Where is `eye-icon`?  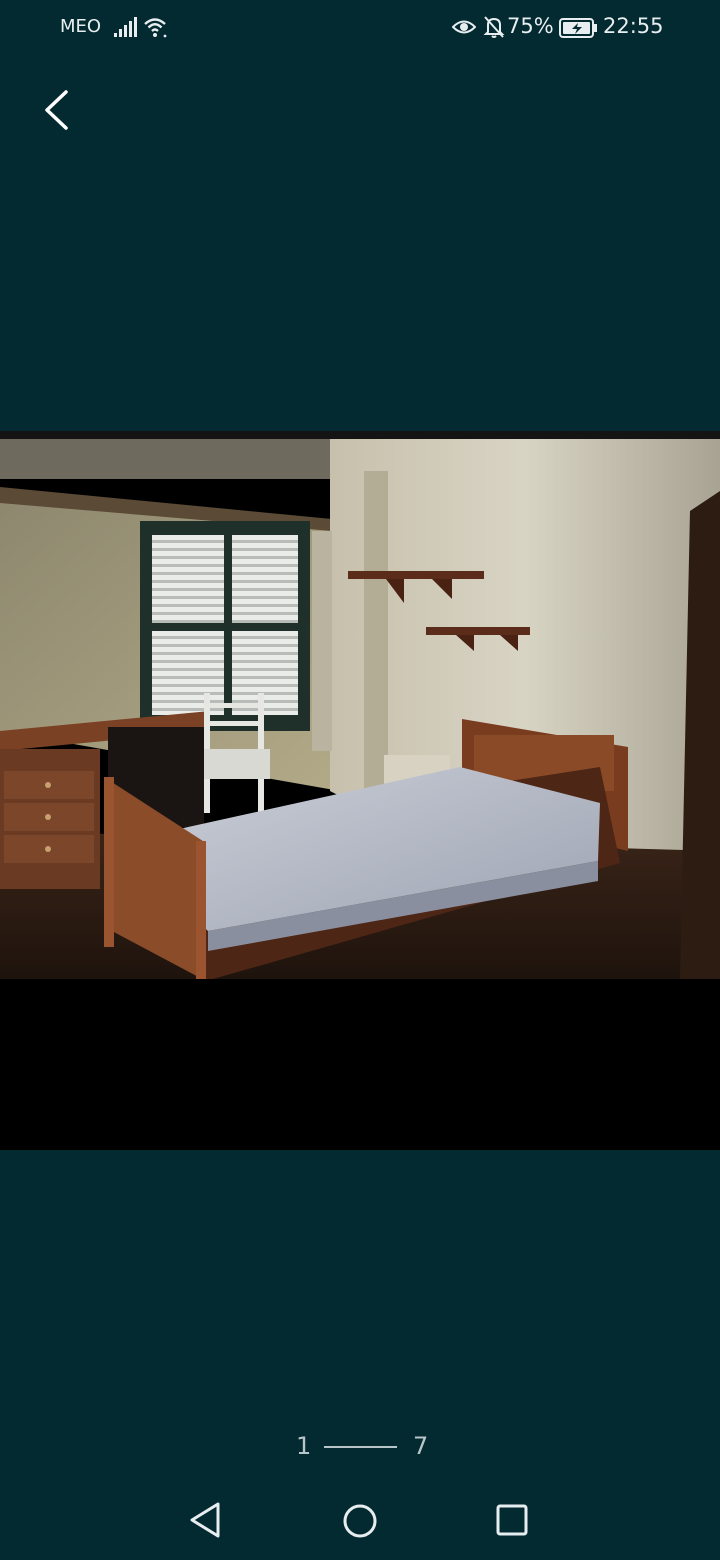 eye-icon is located at coordinates (464, 29).